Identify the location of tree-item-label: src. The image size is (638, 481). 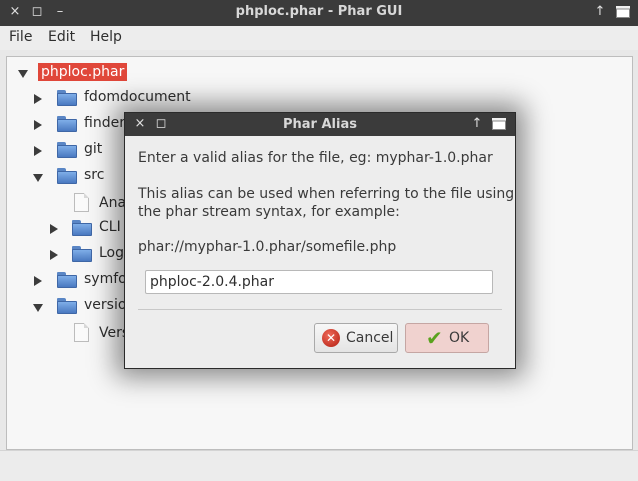
(94, 175).